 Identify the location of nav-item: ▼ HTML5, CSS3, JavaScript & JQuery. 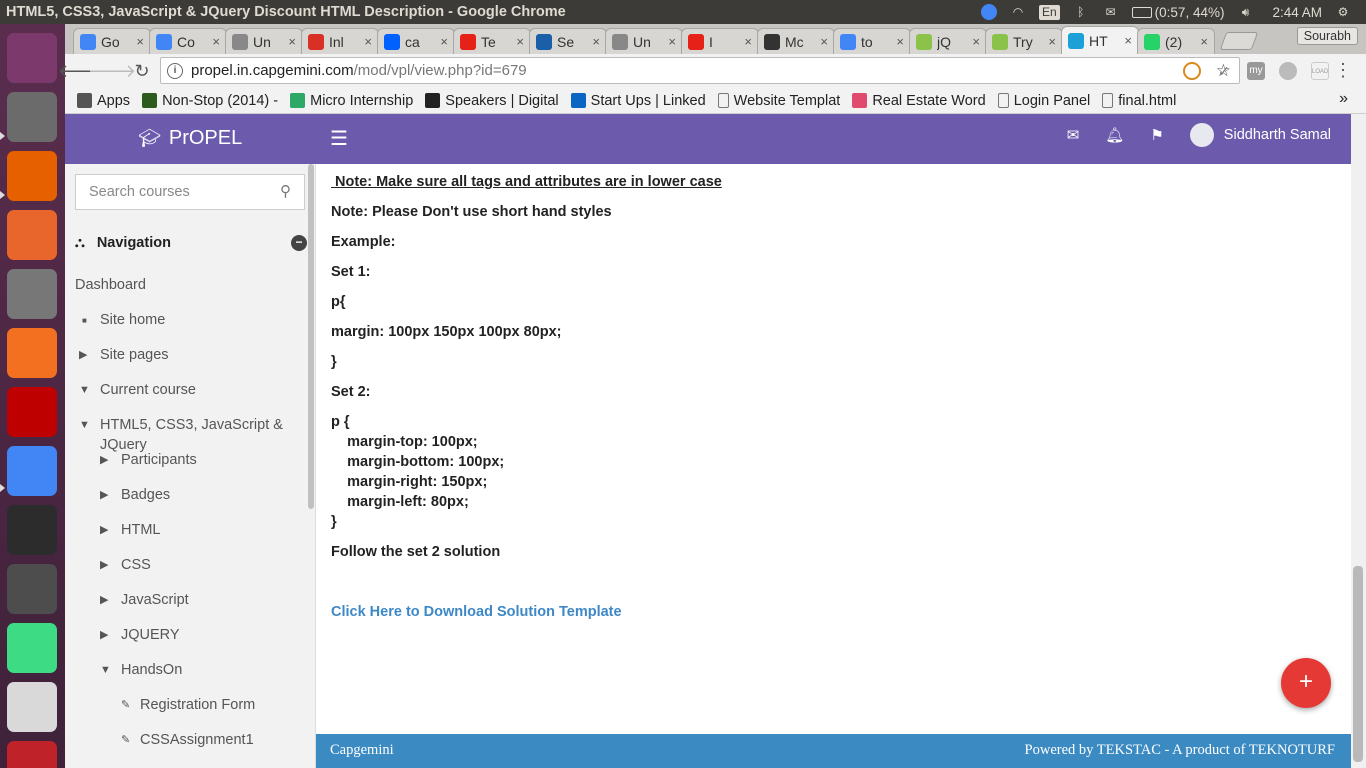
(181, 436).